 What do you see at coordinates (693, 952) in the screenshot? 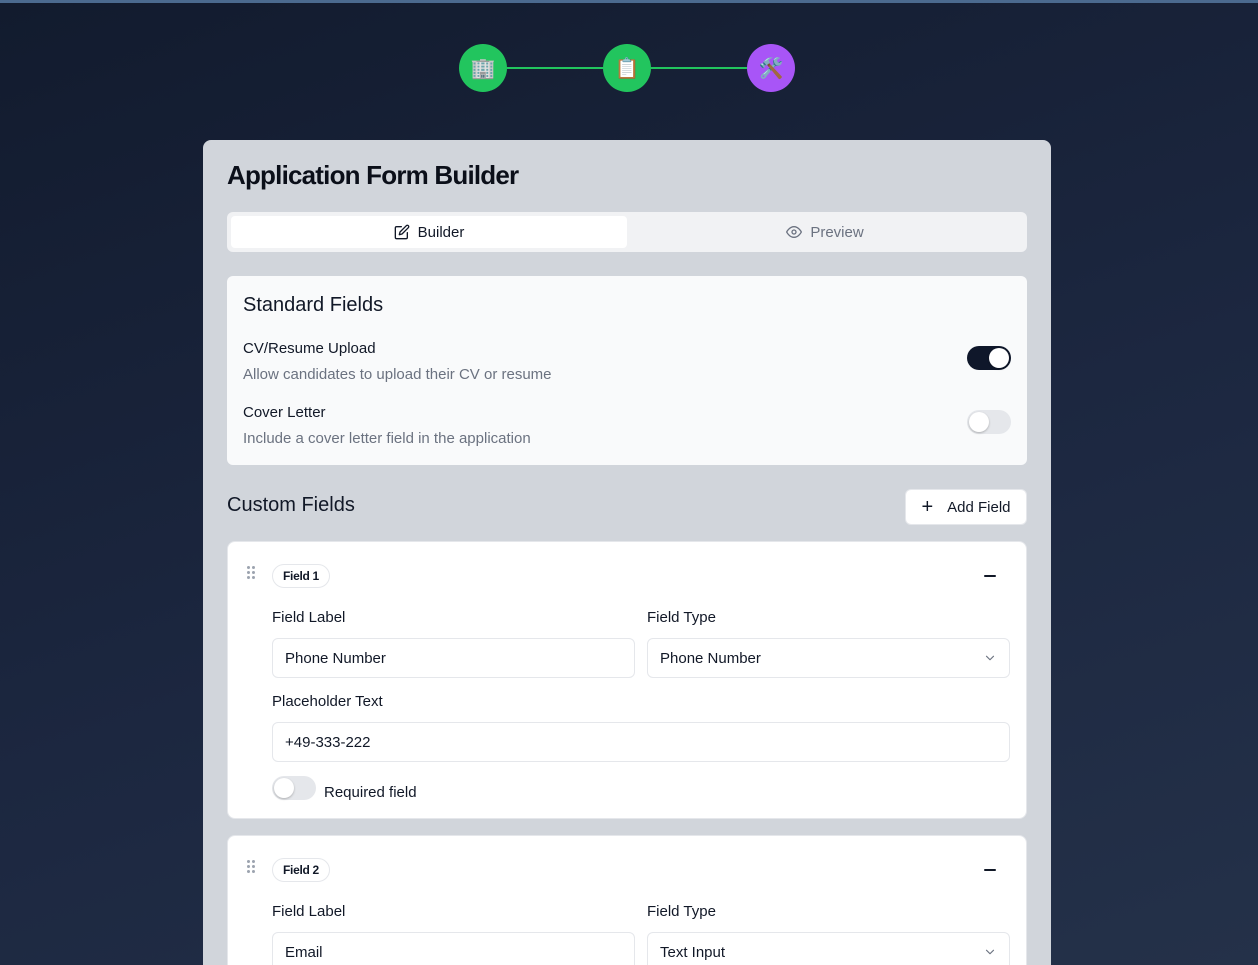
I see `field-type-value: Text Input` at bounding box center [693, 952].